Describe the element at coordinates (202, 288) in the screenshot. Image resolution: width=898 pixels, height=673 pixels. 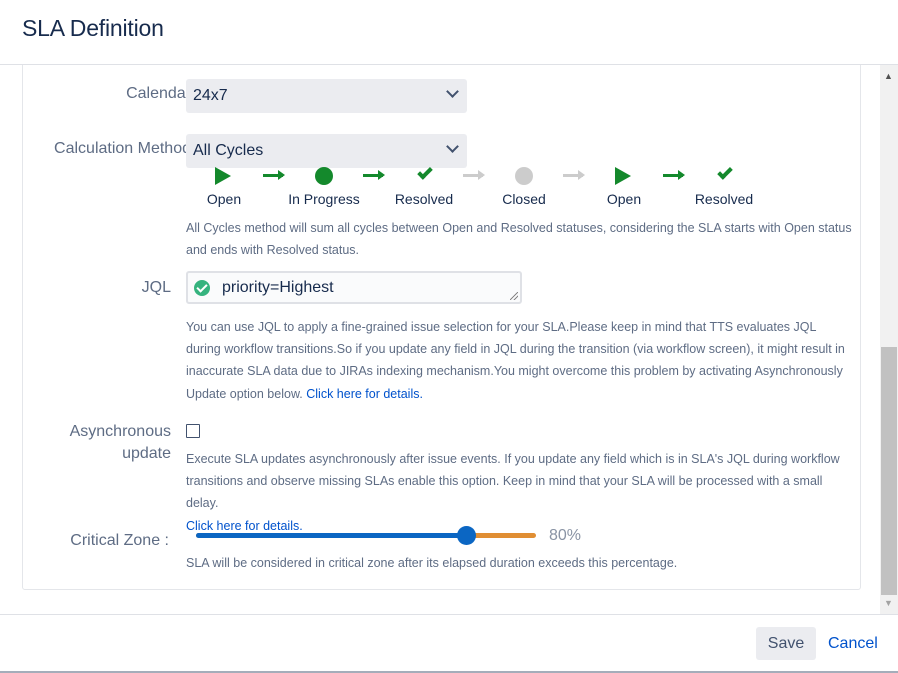
I see `valid-check-icon` at that location.